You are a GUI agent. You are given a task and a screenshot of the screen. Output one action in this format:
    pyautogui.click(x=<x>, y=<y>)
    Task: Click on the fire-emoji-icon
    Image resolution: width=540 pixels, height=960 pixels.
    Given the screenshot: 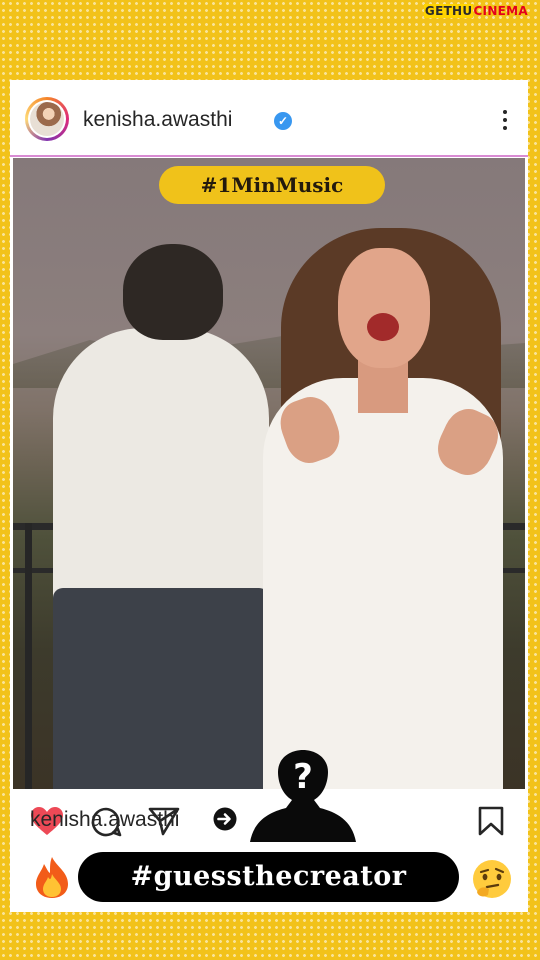 What is the action you would take?
    pyautogui.click(x=52, y=877)
    